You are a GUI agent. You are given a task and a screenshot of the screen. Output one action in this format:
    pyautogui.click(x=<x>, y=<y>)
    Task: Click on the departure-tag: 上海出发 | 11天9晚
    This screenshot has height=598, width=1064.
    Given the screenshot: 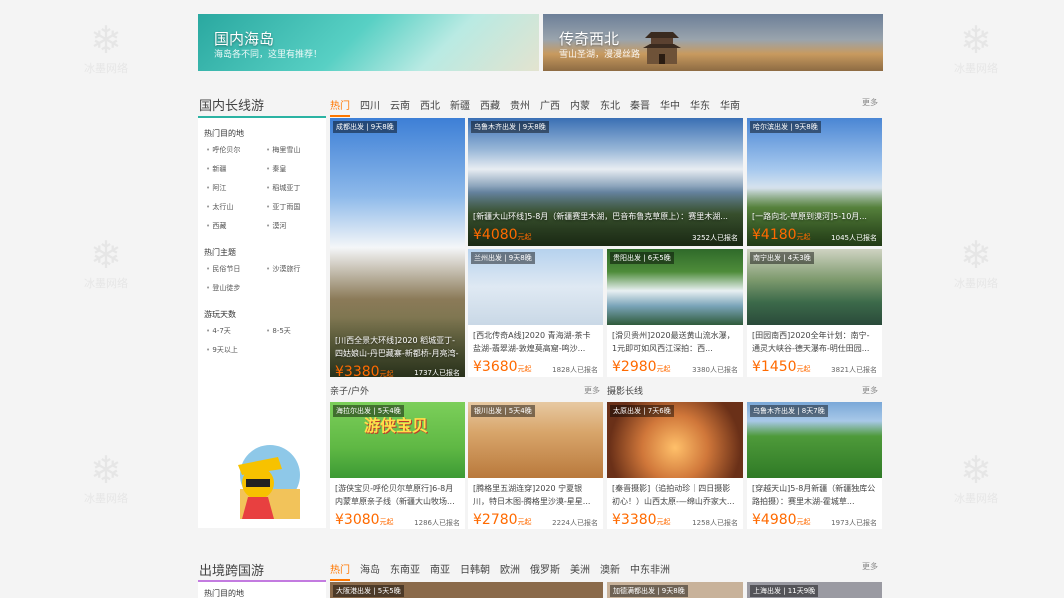 What is the action you would take?
    pyautogui.click(x=784, y=591)
    